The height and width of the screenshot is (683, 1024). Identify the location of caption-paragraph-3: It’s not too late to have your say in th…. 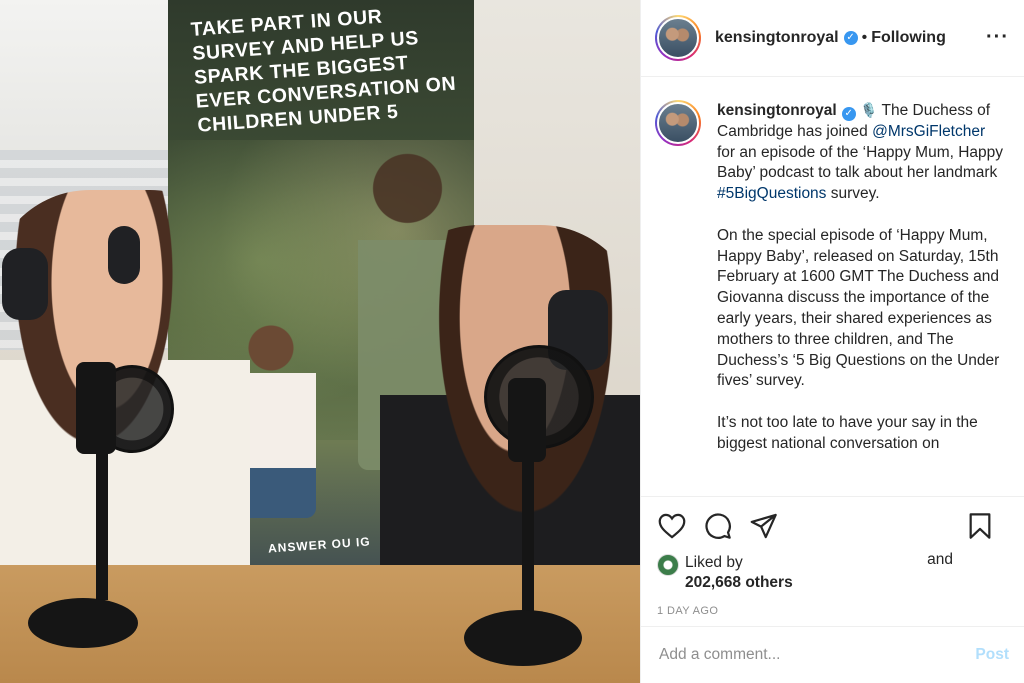
(847, 432).